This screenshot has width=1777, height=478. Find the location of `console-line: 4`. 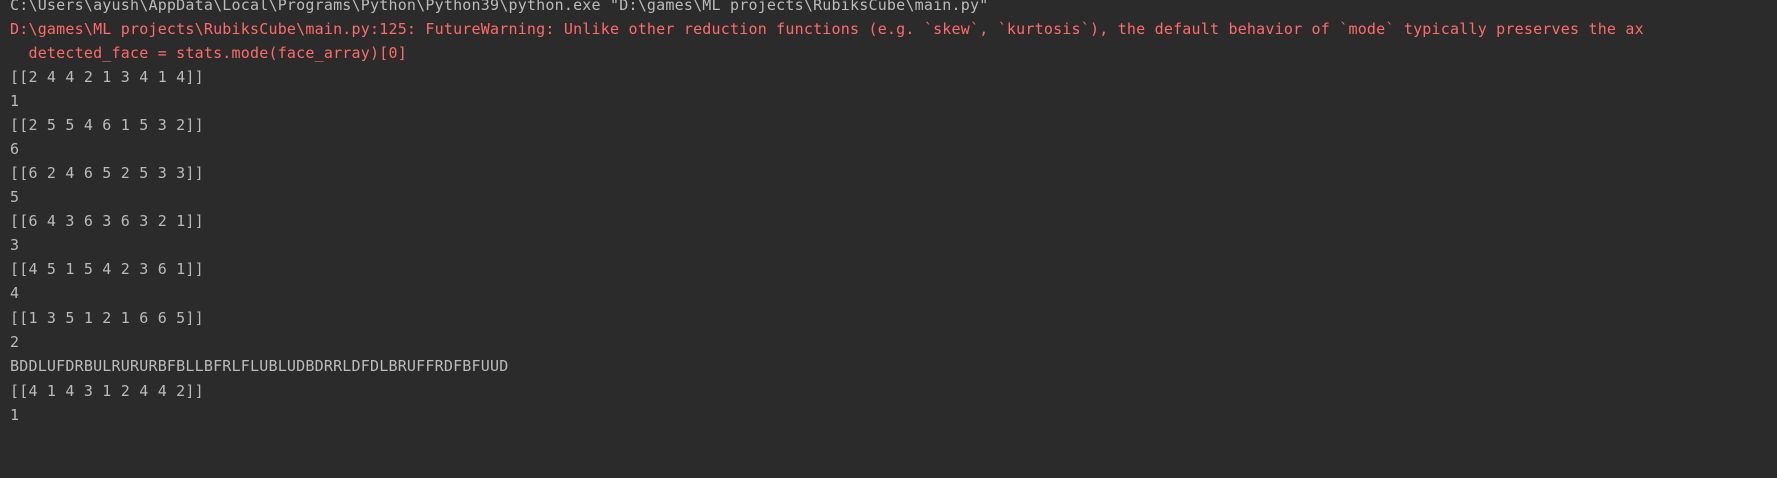

console-line: 4 is located at coordinates (15, 293).